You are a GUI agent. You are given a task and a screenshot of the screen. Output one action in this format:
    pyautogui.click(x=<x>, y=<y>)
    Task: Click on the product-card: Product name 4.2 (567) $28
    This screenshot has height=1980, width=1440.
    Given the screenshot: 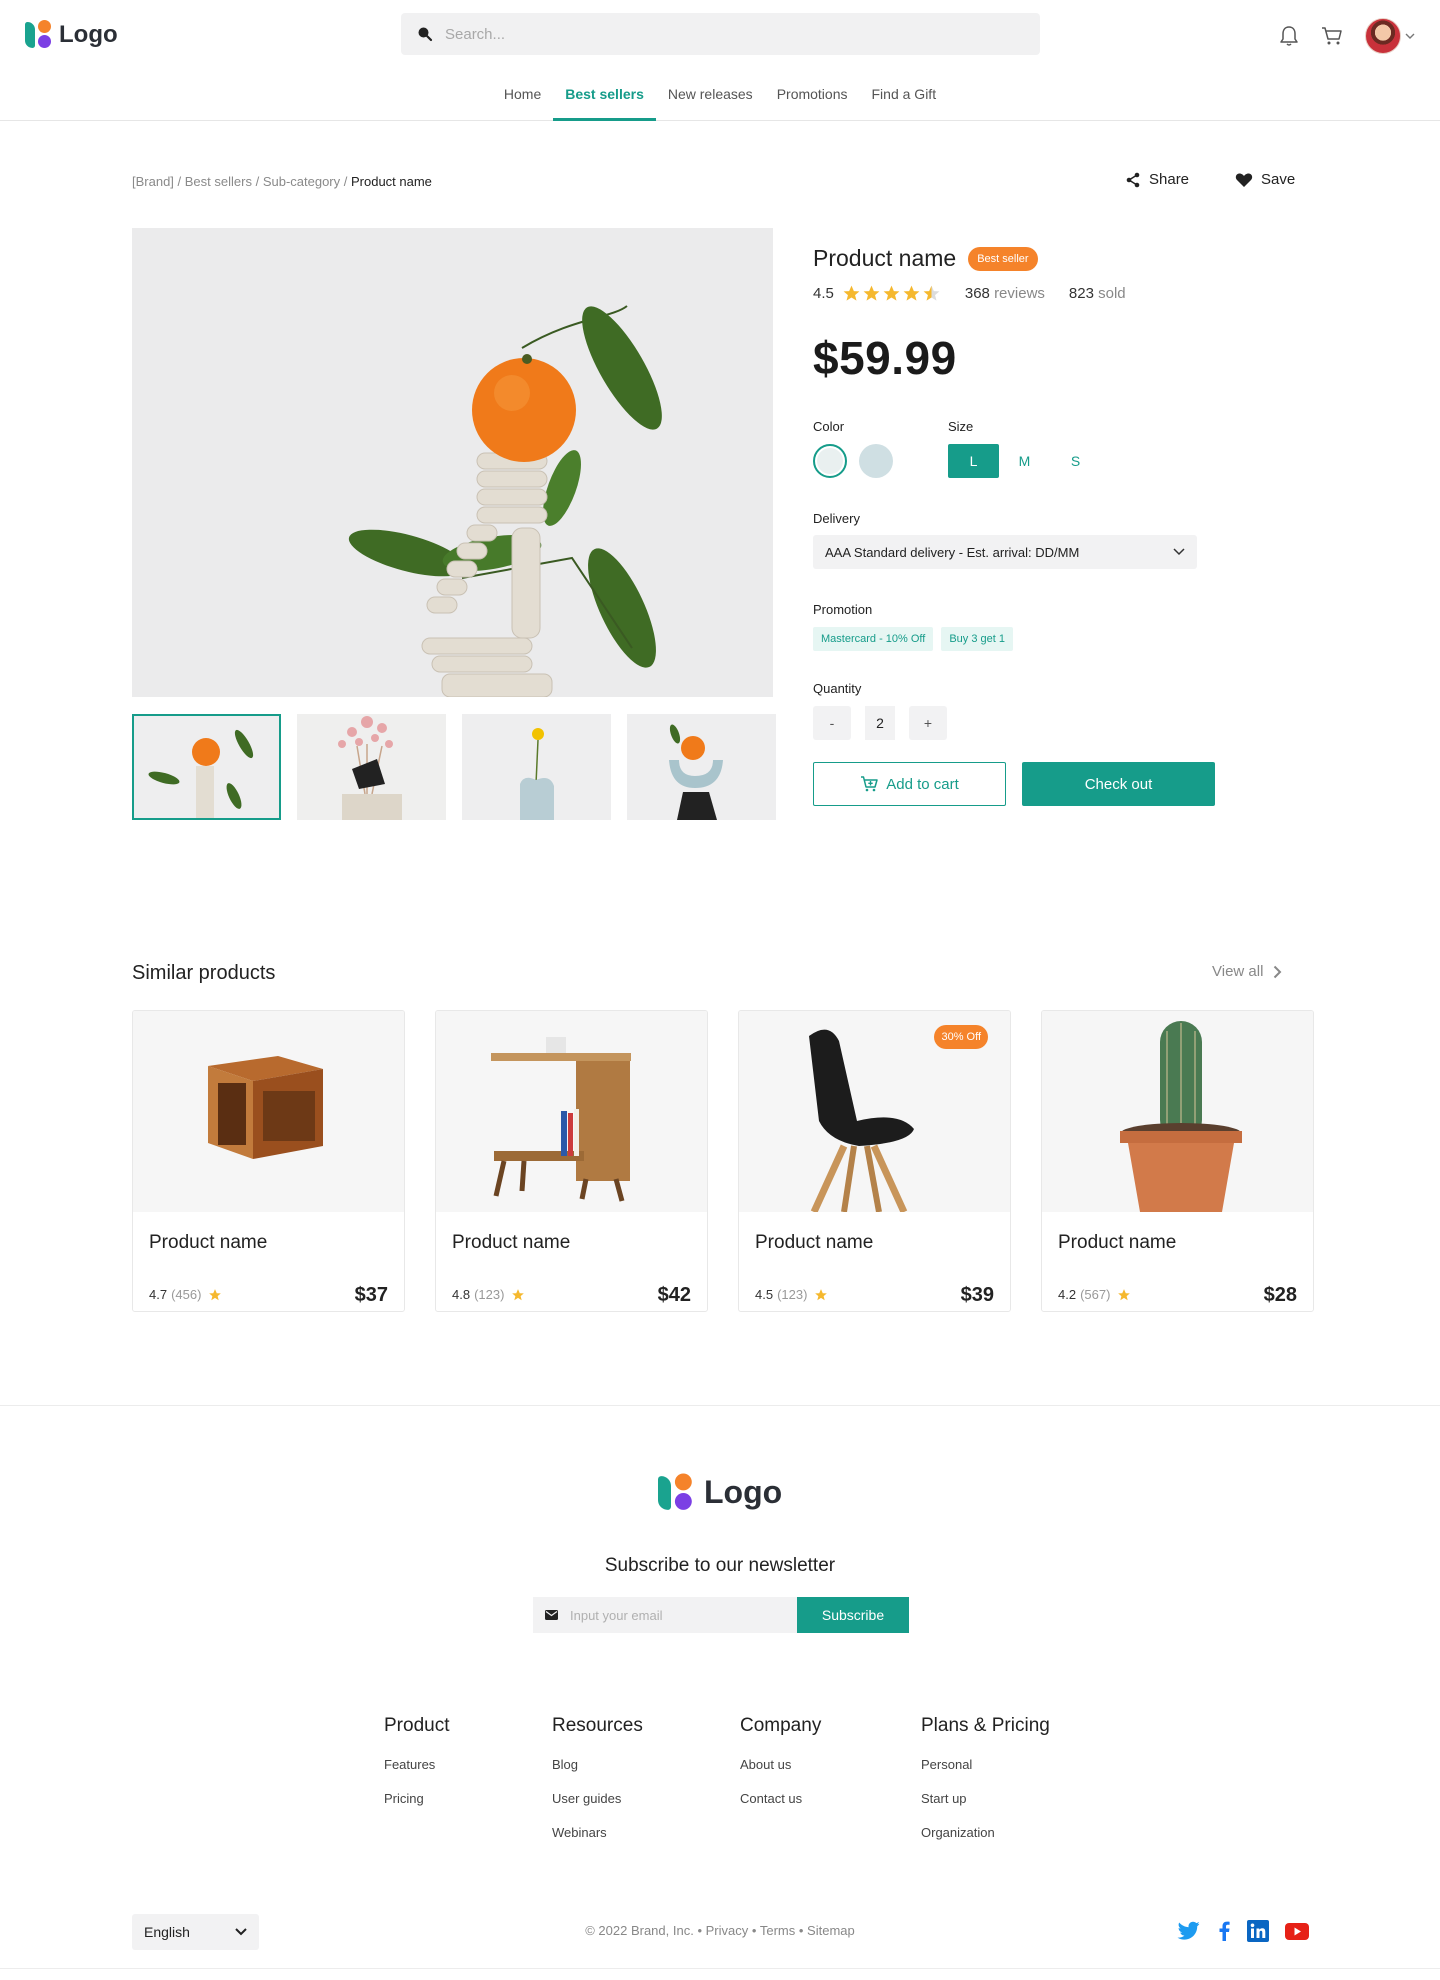 What is the action you would take?
    pyautogui.click(x=1177, y=1161)
    